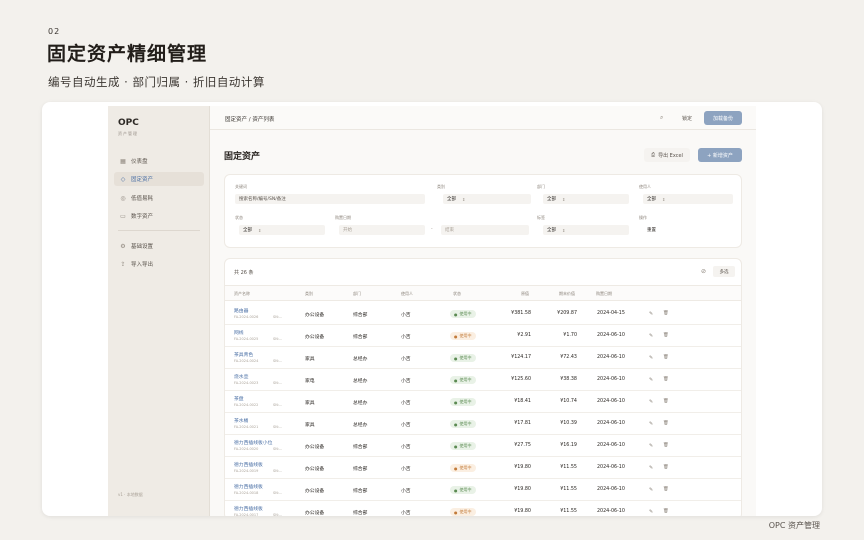  What do you see at coordinates (123, 246) in the screenshot?
I see `settings-icon: ⚙` at bounding box center [123, 246].